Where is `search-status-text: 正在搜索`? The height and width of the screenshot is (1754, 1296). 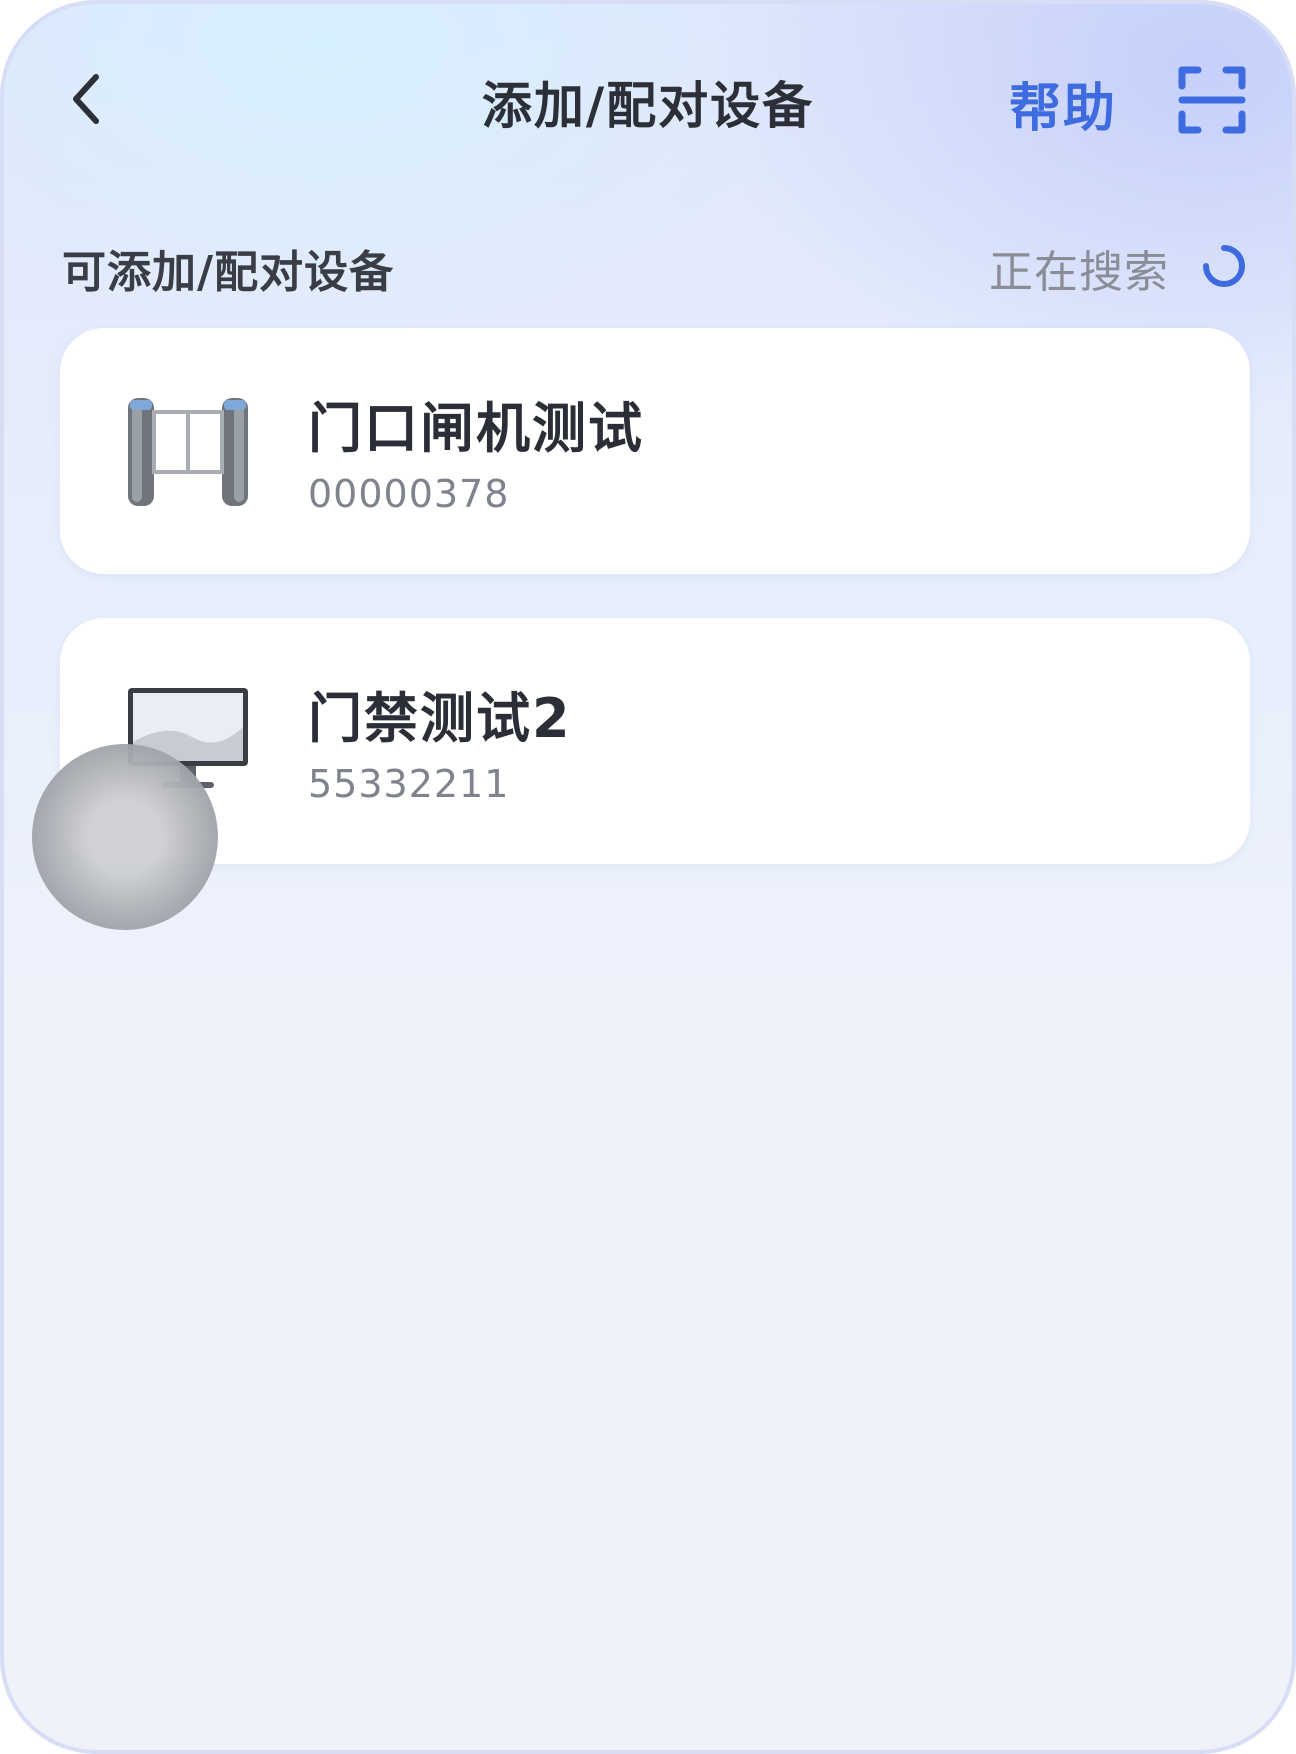
search-status-text: 正在搜索 is located at coordinates (1079, 272).